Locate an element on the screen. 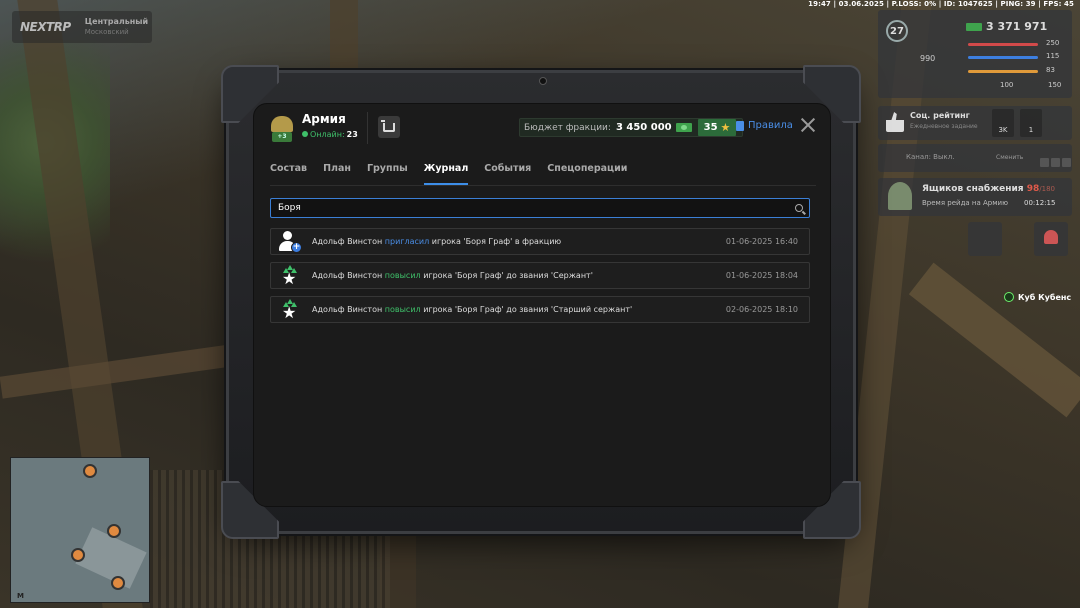 Image resolution: width=1080 pixels, height=608 pixels. server-logo-box: NEXTRP Центральный Московский is located at coordinates (82, 27).